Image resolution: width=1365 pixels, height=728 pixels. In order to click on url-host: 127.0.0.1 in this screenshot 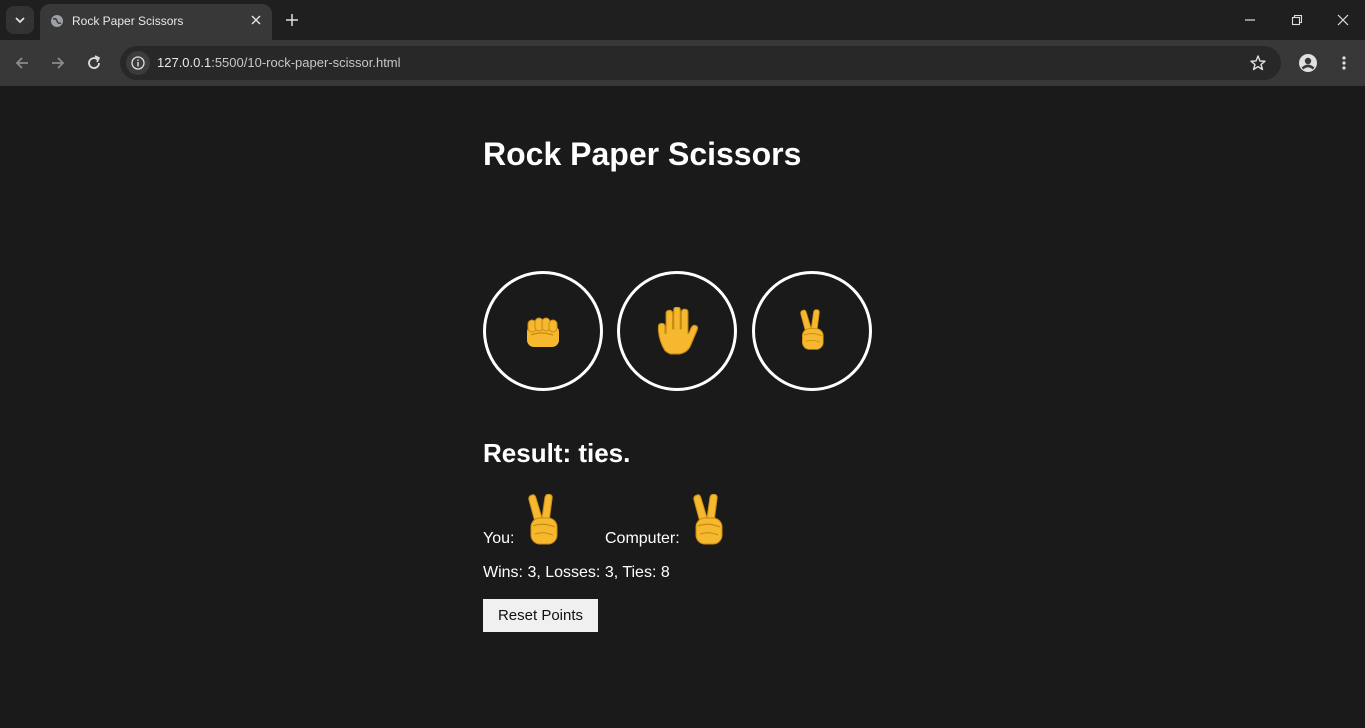, I will do `click(184, 62)`.